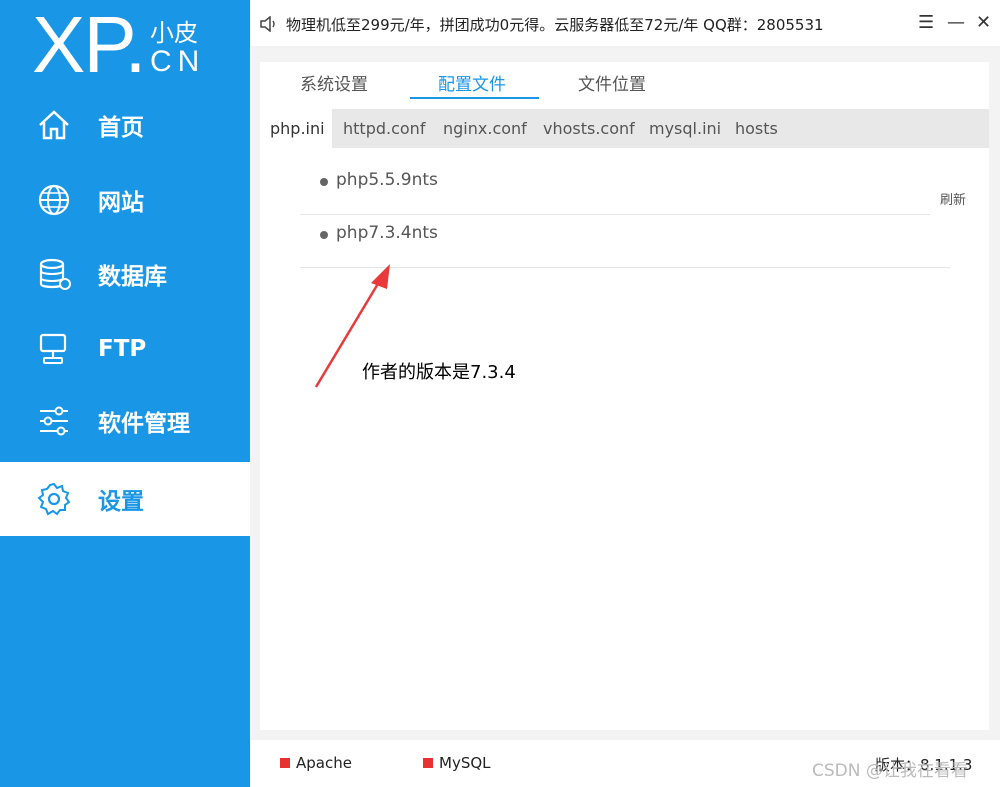 Image resolution: width=1000 pixels, height=787 pixels. What do you see at coordinates (612, 82) in the screenshot?
I see `tab-file-locations: 文件位置` at bounding box center [612, 82].